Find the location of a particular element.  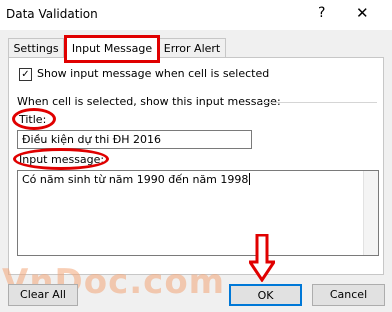

down-arrow-icon is located at coordinates (262, 258).